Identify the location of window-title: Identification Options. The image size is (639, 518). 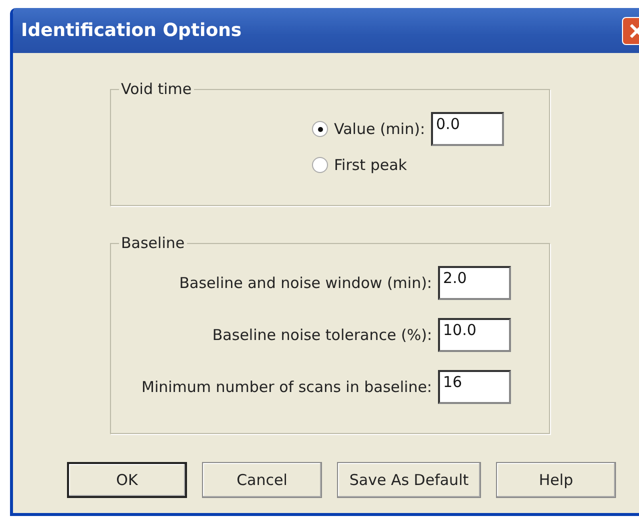
(131, 30).